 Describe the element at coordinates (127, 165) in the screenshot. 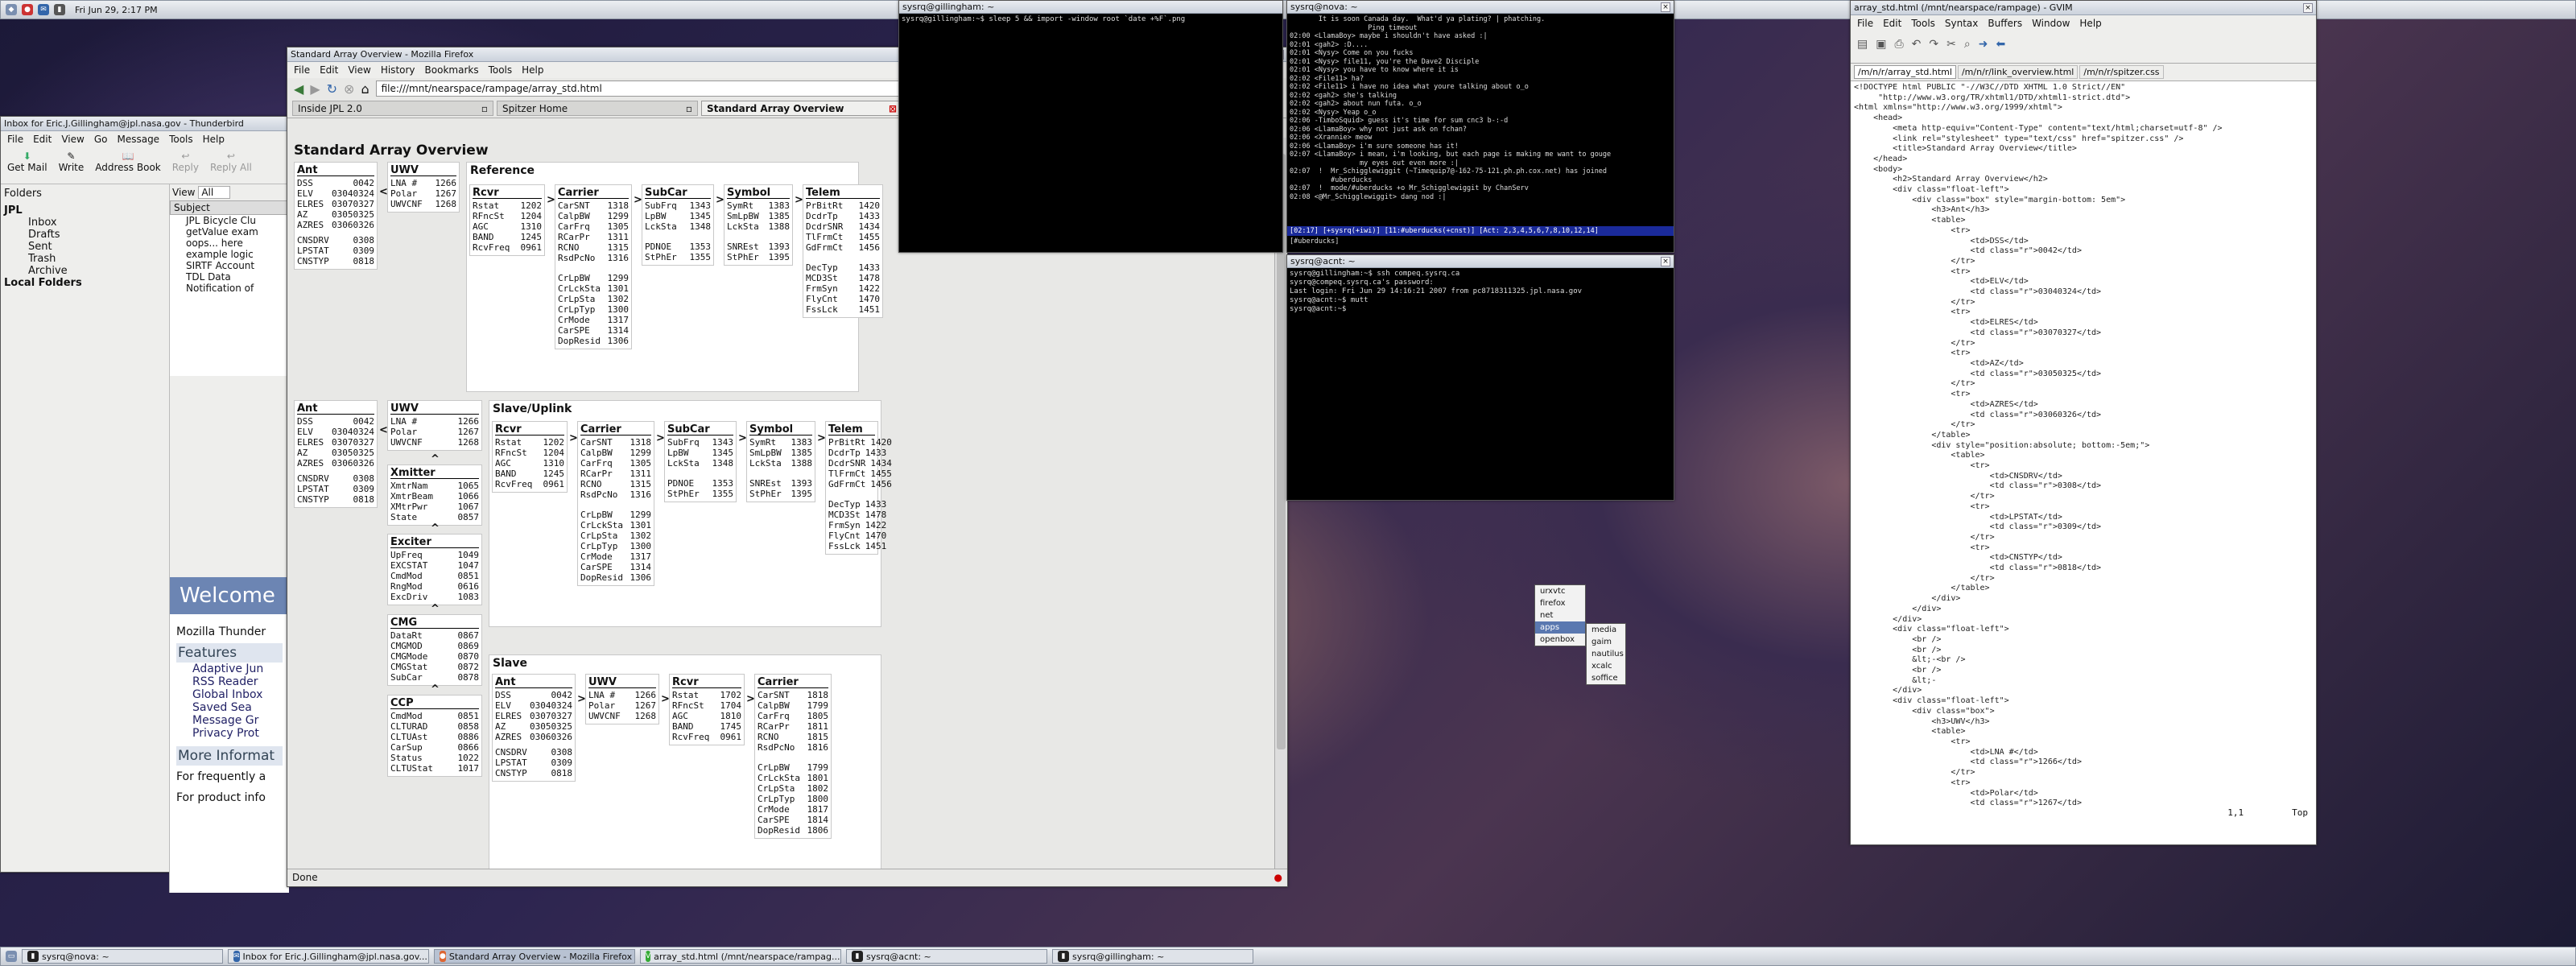

I see `address-book-button: 📖 Address Book` at that location.